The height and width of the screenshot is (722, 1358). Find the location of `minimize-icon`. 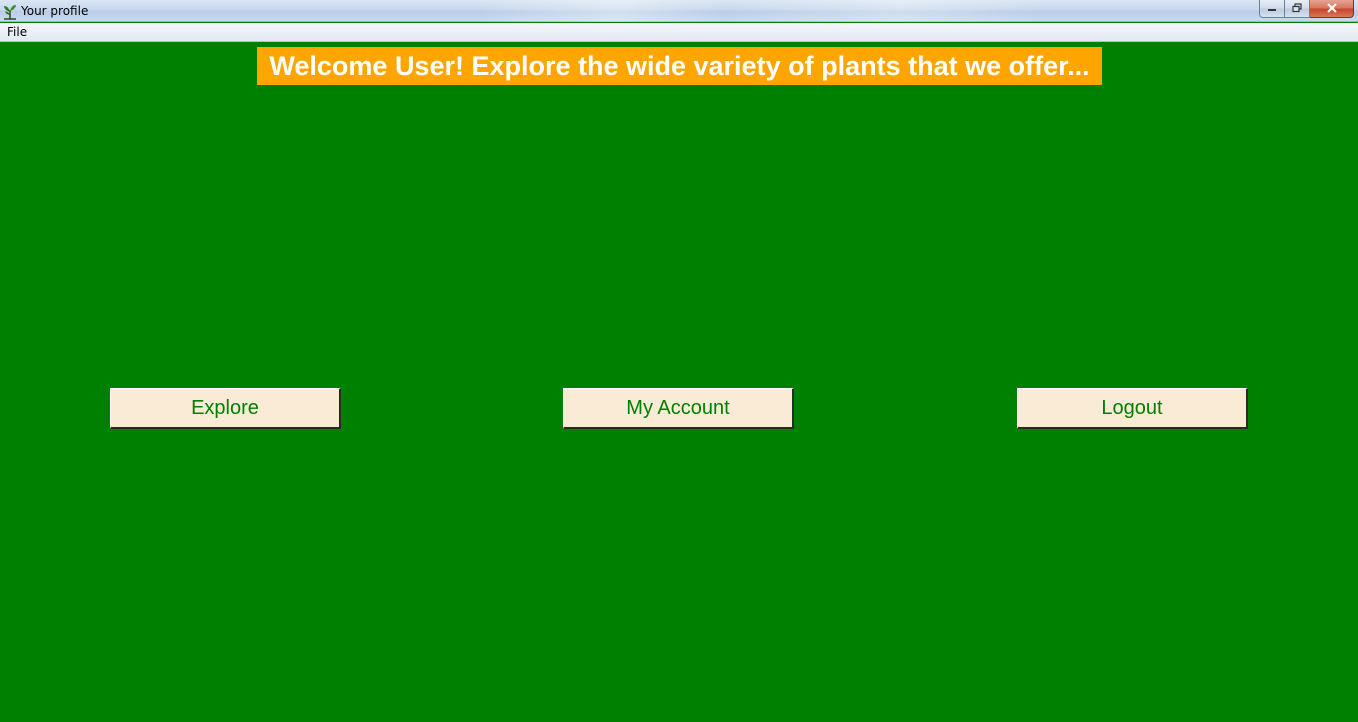

minimize-icon is located at coordinates (1272, 9).